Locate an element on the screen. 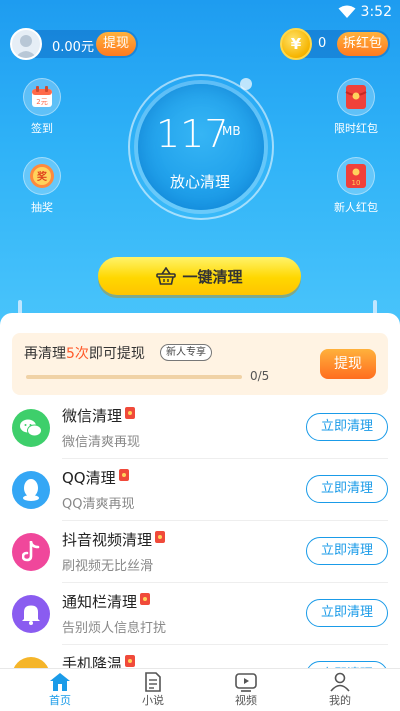 The image size is (400, 711). svg-text: 2元 is located at coordinates (41, 102).